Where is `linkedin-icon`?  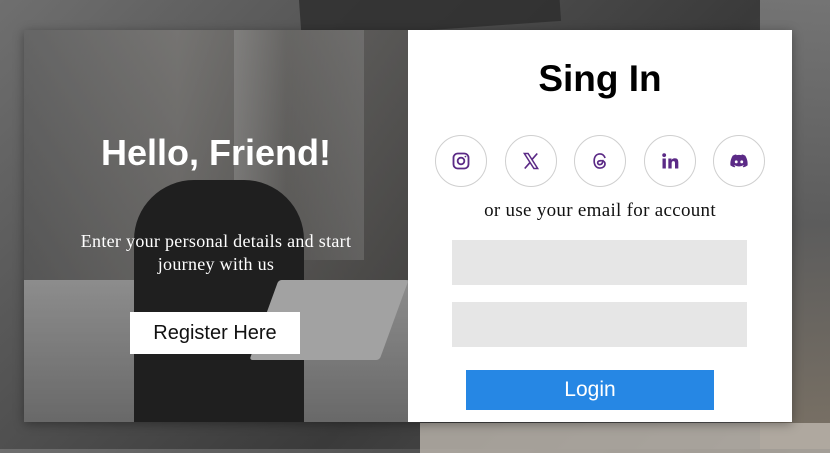 linkedin-icon is located at coordinates (669, 161).